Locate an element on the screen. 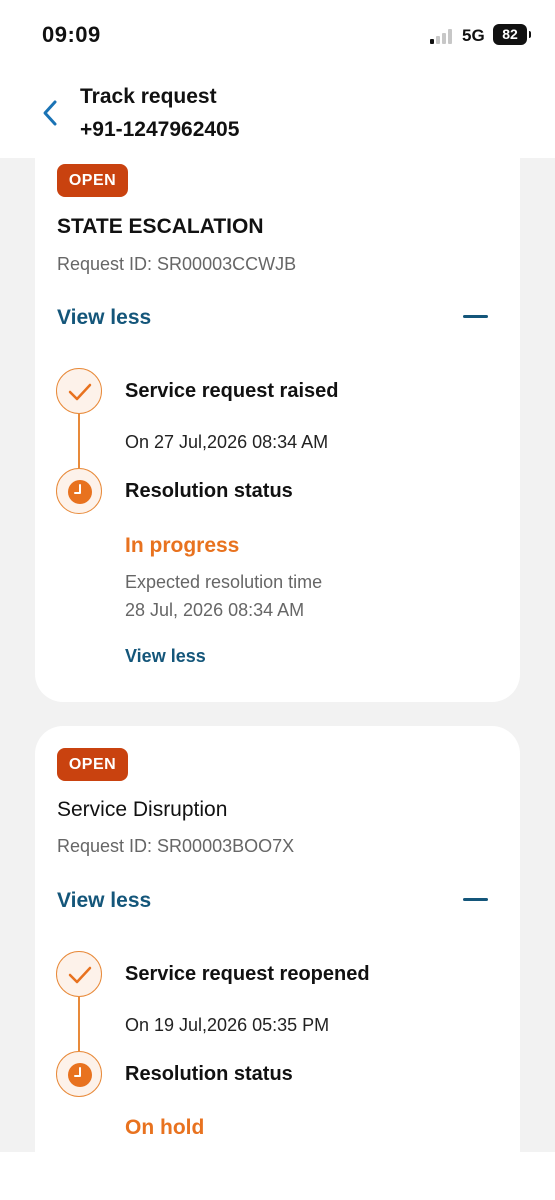 This screenshot has height=1200, width=555. view-less-link: View less is located at coordinates (165, 656).